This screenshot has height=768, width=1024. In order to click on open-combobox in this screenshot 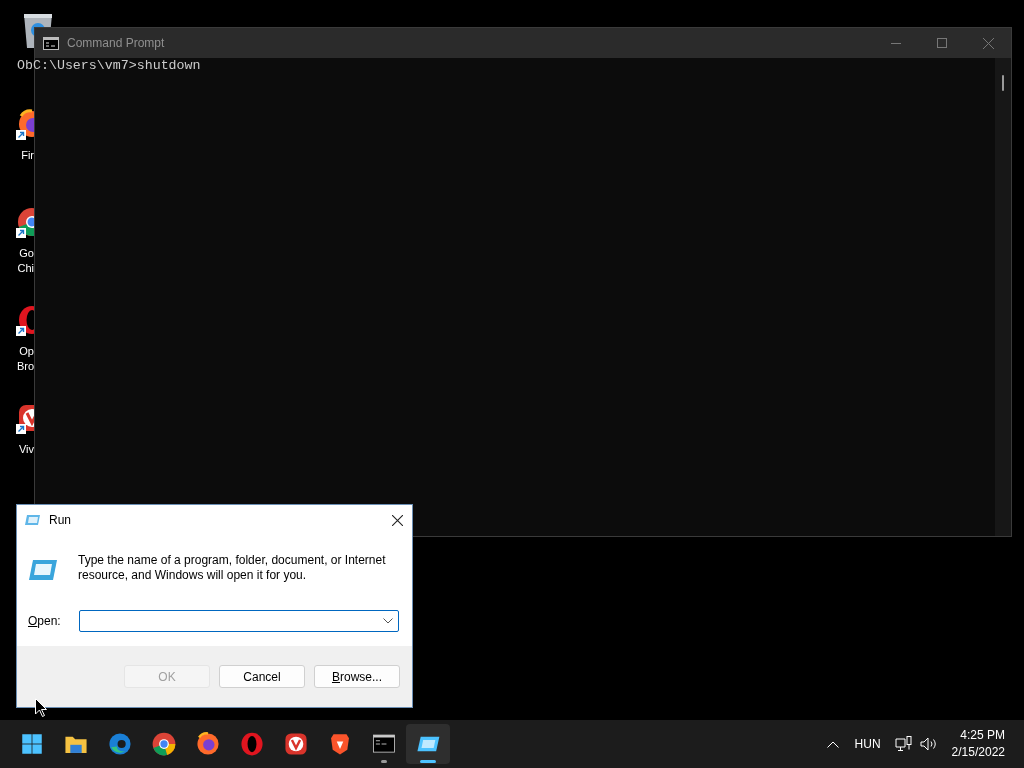, I will do `click(239, 621)`.